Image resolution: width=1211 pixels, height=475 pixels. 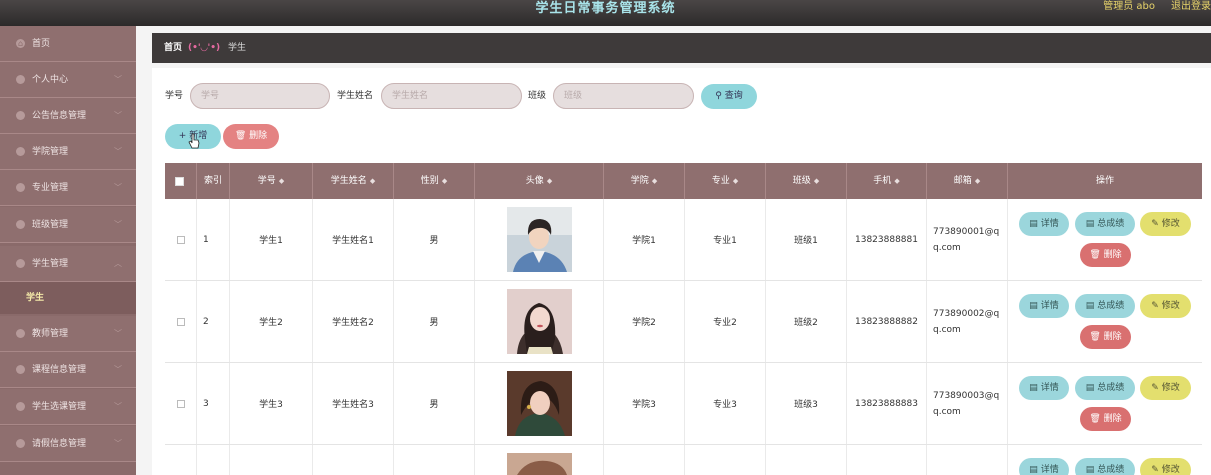 What do you see at coordinates (806, 460) in the screenshot?
I see `cell-class` at bounding box center [806, 460].